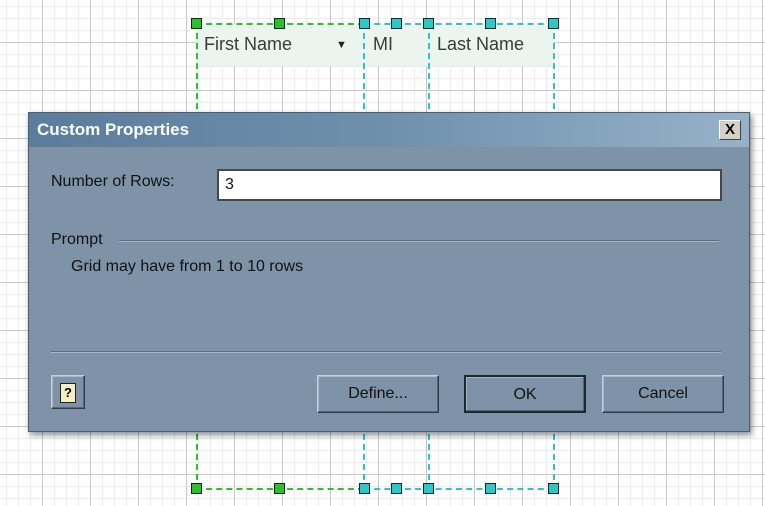 This screenshot has width=765, height=506. Describe the element at coordinates (386, 352) in the screenshot. I see `button-divider` at that location.